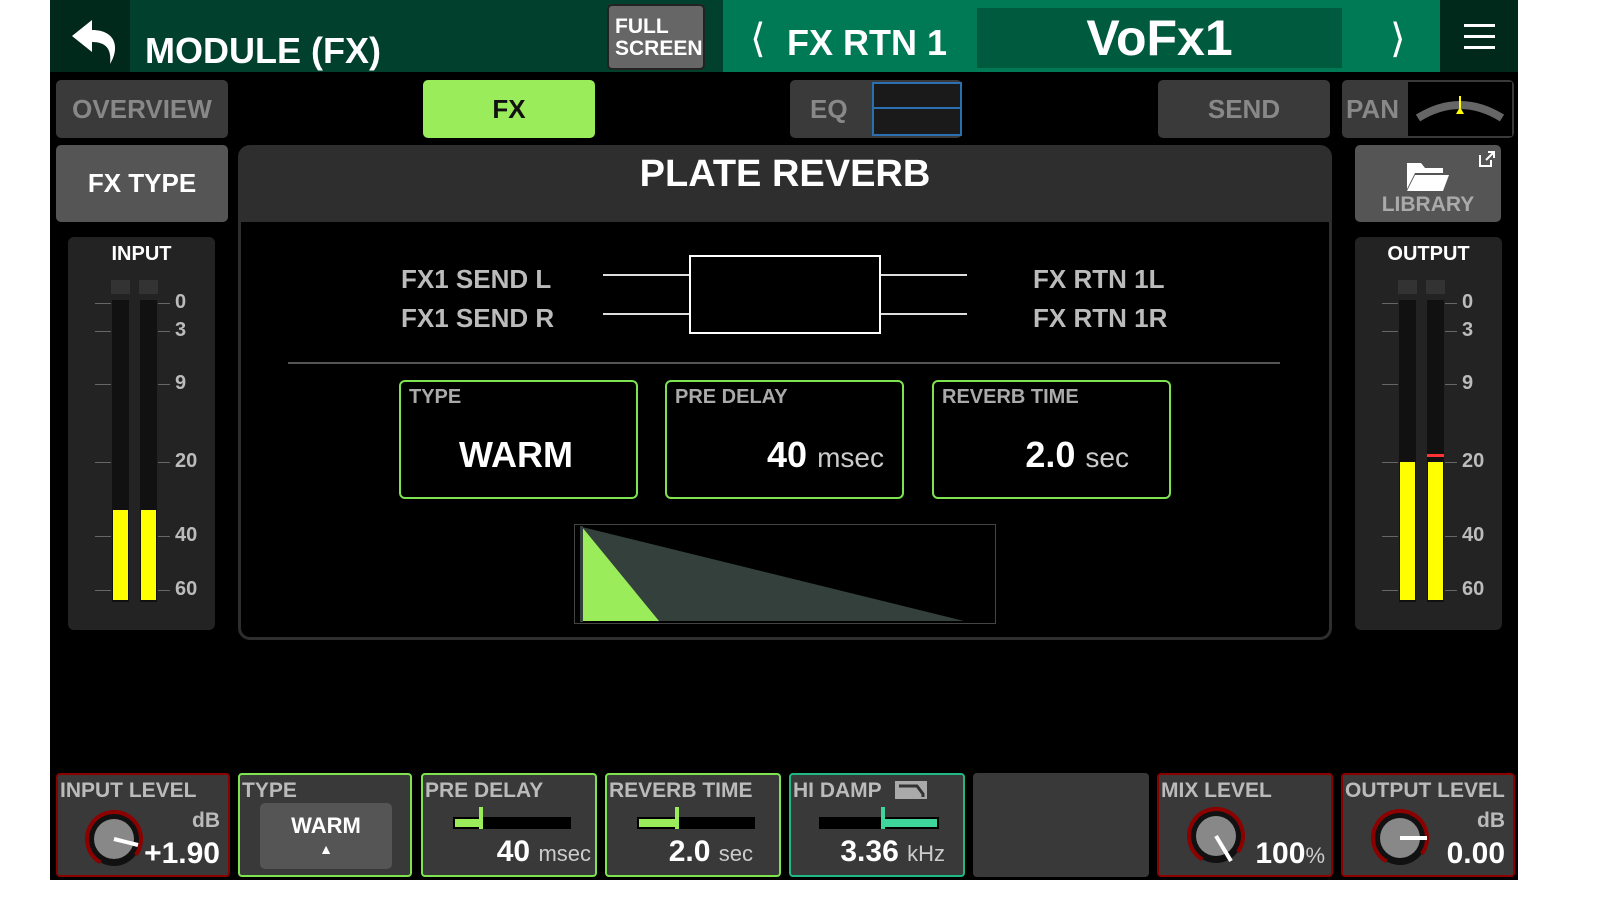 This screenshot has width=1600, height=900. What do you see at coordinates (697, 820) in the screenshot?
I see `reverb-time-slider` at bounding box center [697, 820].